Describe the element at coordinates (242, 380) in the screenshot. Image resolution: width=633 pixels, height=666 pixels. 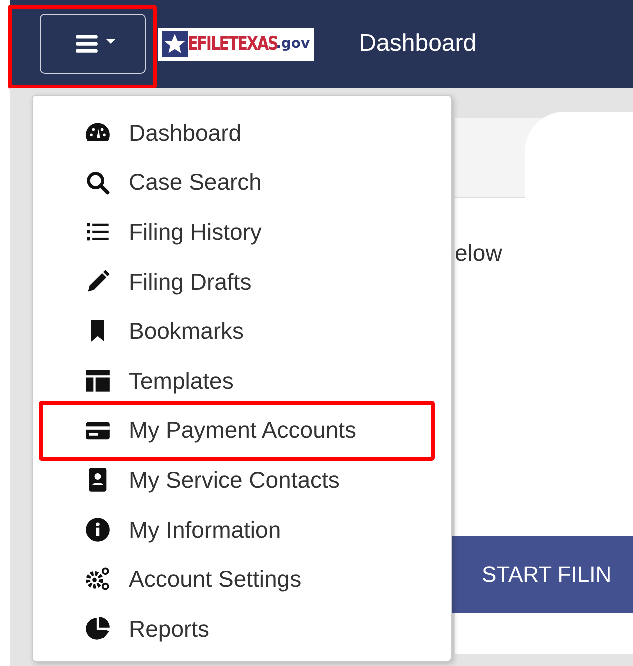
I see `menu-item: Templates` at that location.